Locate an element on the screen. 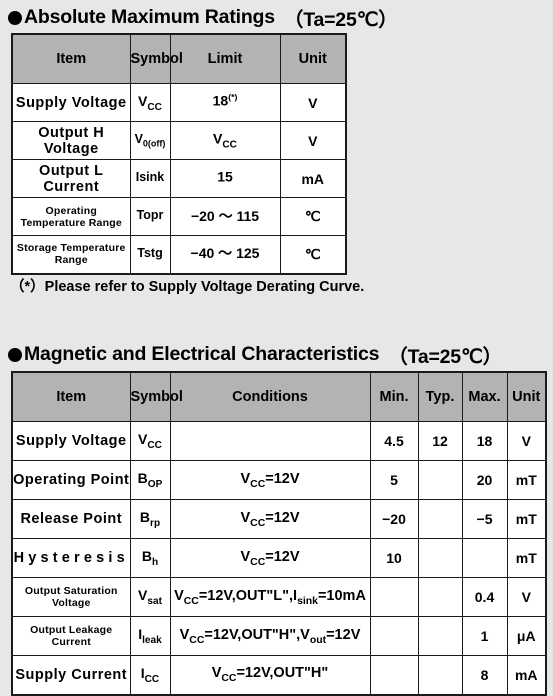 The width and height of the screenshot is (553, 696). cell-symbol: Isink is located at coordinates (150, 178).